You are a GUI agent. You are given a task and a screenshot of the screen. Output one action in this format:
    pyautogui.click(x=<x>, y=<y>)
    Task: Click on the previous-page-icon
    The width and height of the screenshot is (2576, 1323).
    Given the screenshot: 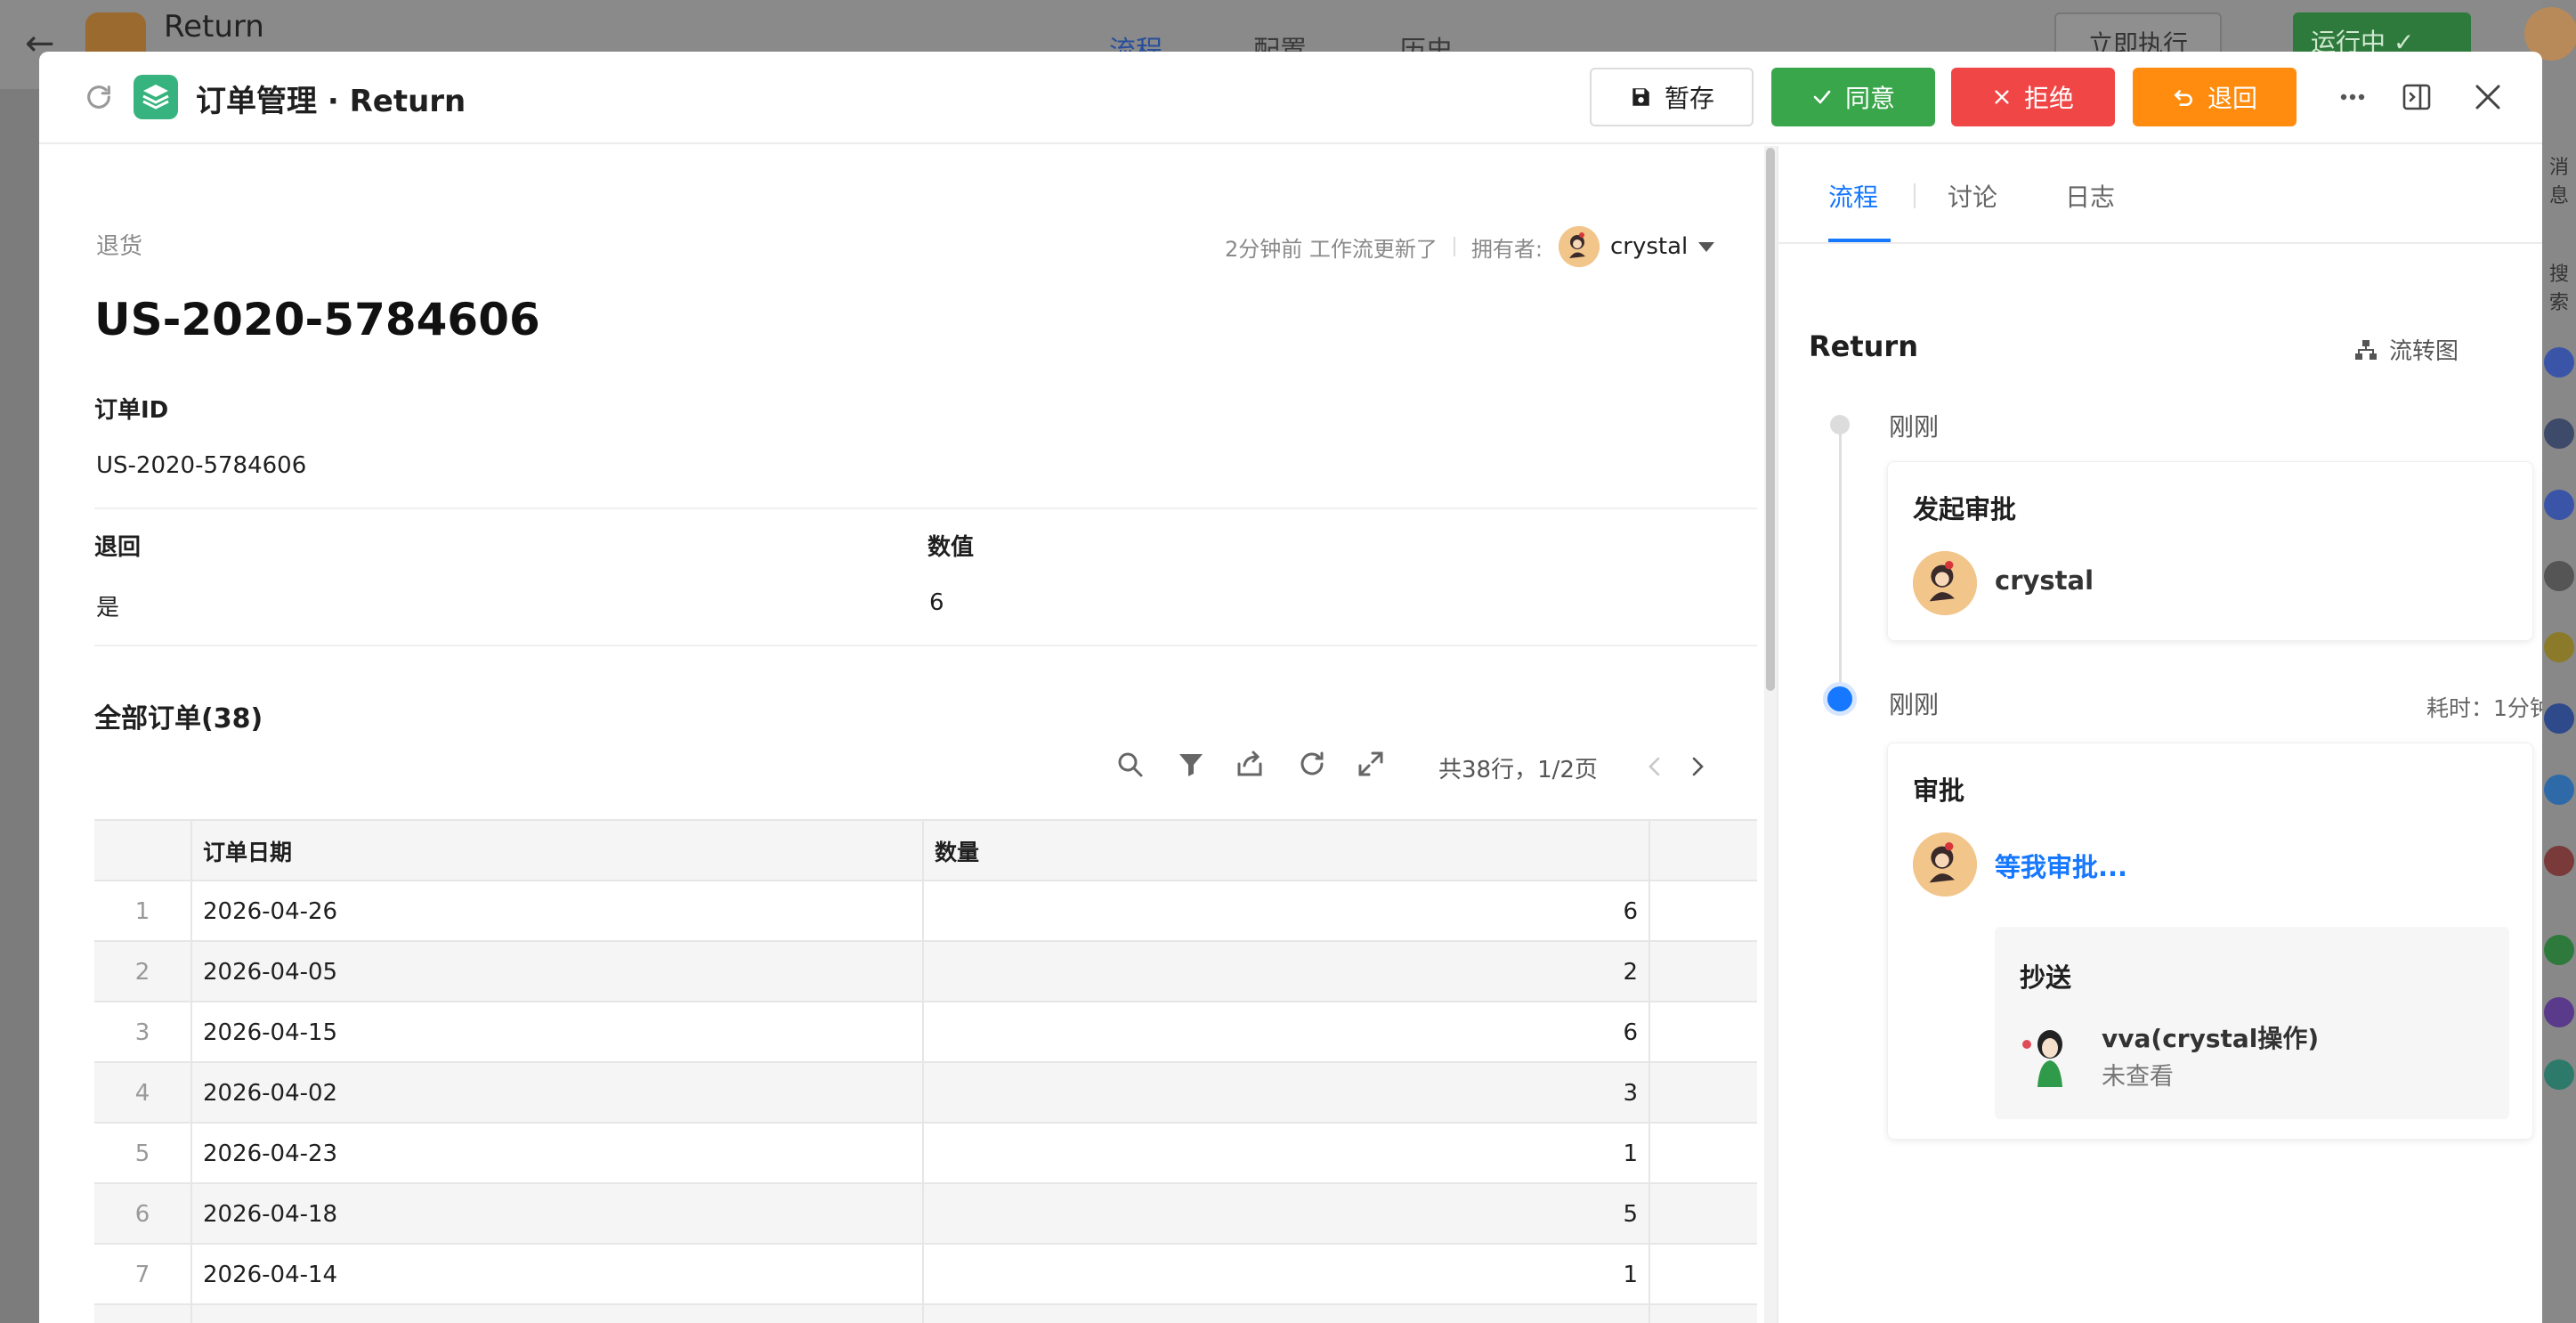 What is the action you would take?
    pyautogui.click(x=1655, y=766)
    